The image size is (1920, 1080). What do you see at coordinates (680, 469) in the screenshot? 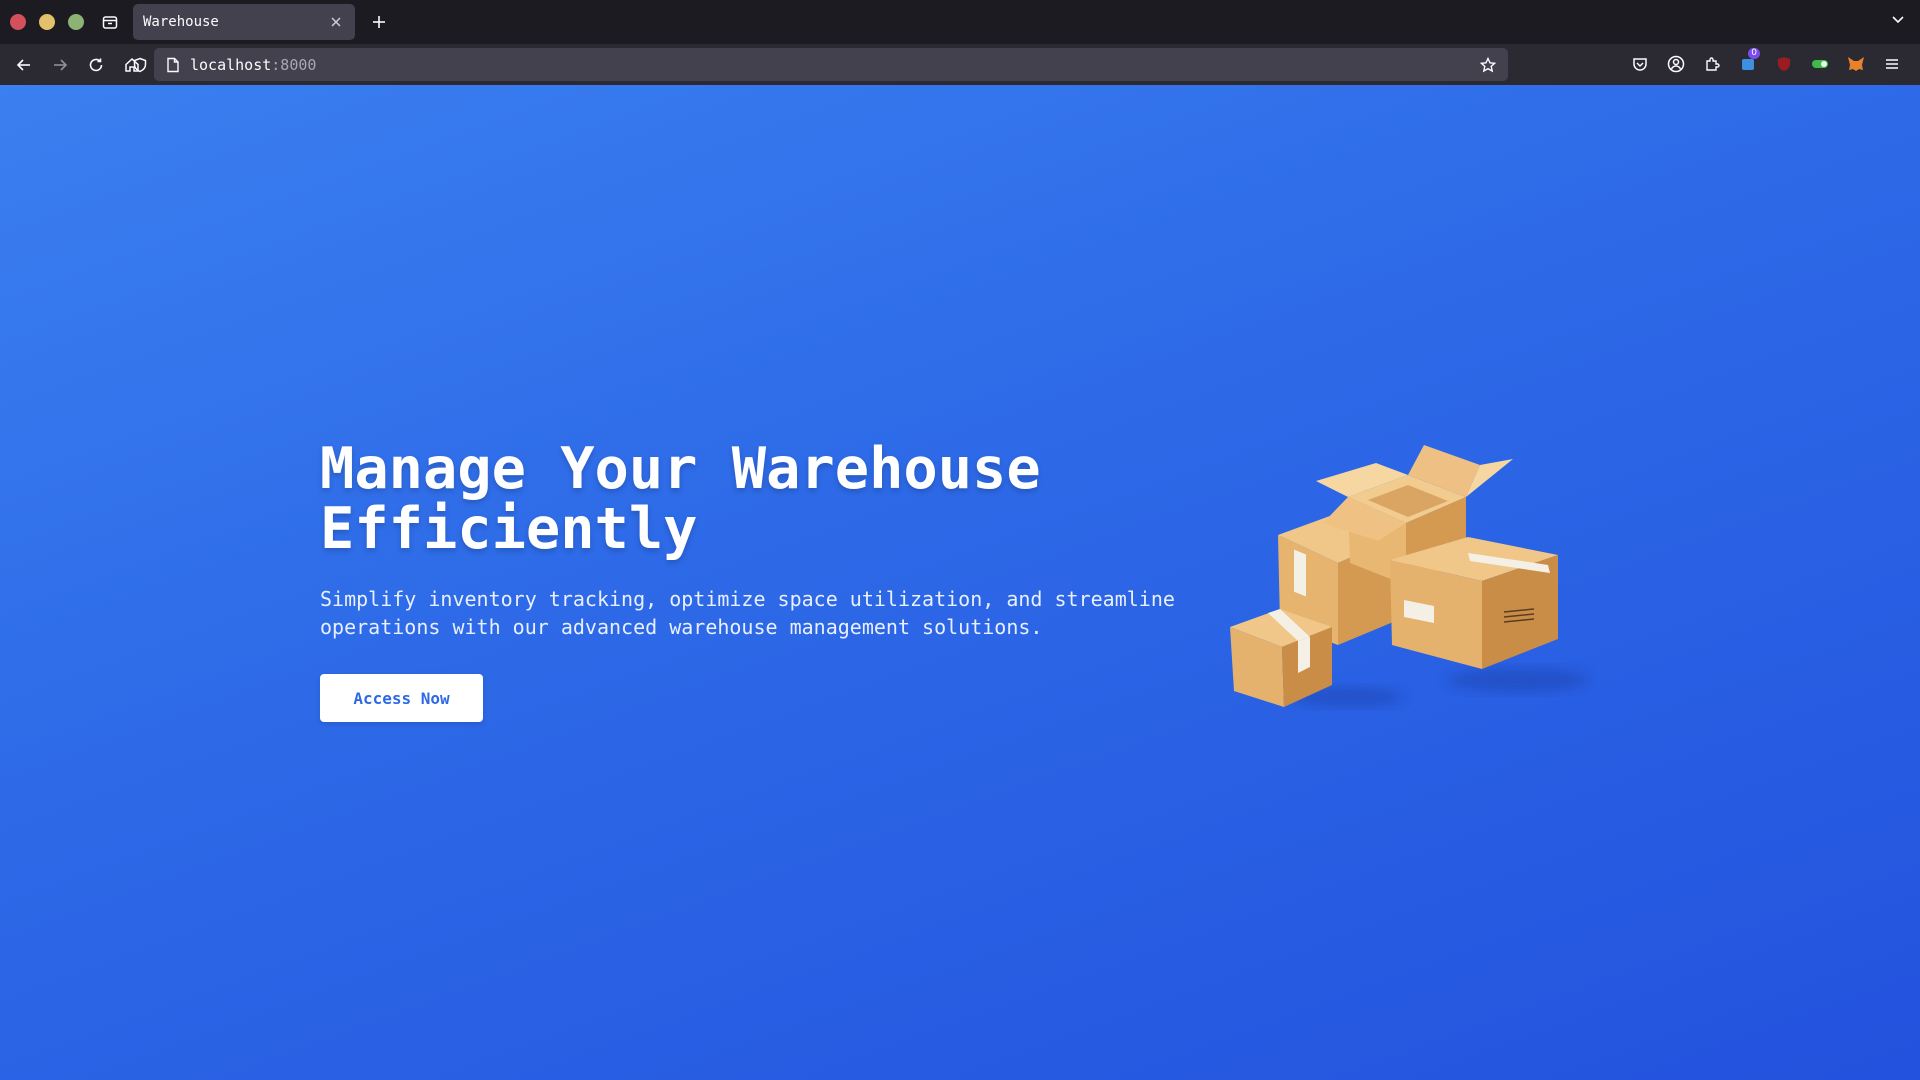
I see `hero-title-line1: Manage Your Warehouse` at bounding box center [680, 469].